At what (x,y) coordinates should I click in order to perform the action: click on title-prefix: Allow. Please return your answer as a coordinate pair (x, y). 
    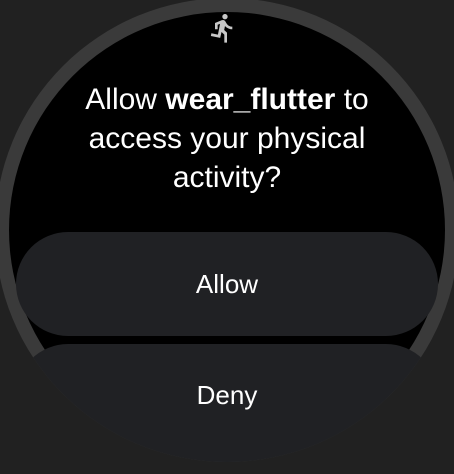
    Looking at the image, I should click on (125, 99).